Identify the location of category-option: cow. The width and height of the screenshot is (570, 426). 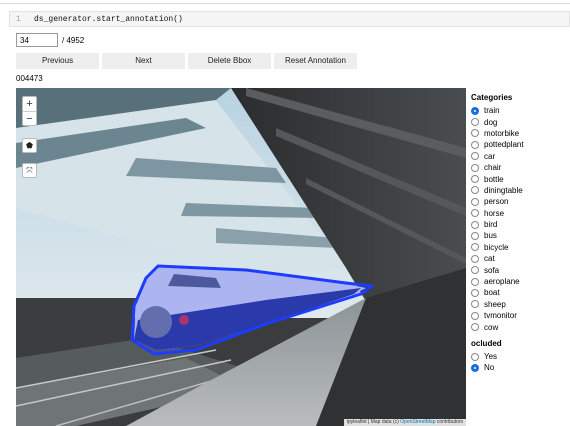
(520, 326).